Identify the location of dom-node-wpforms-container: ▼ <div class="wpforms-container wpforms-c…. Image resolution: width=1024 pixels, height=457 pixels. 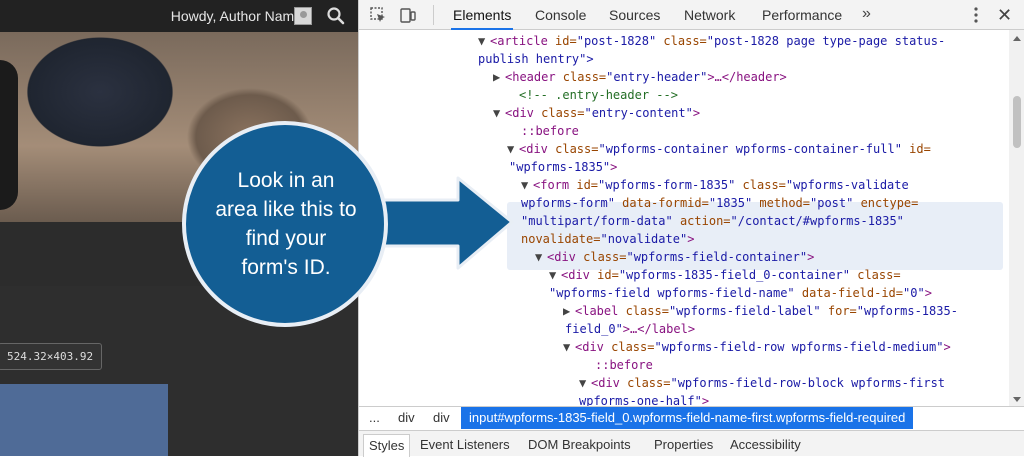
(719, 149).